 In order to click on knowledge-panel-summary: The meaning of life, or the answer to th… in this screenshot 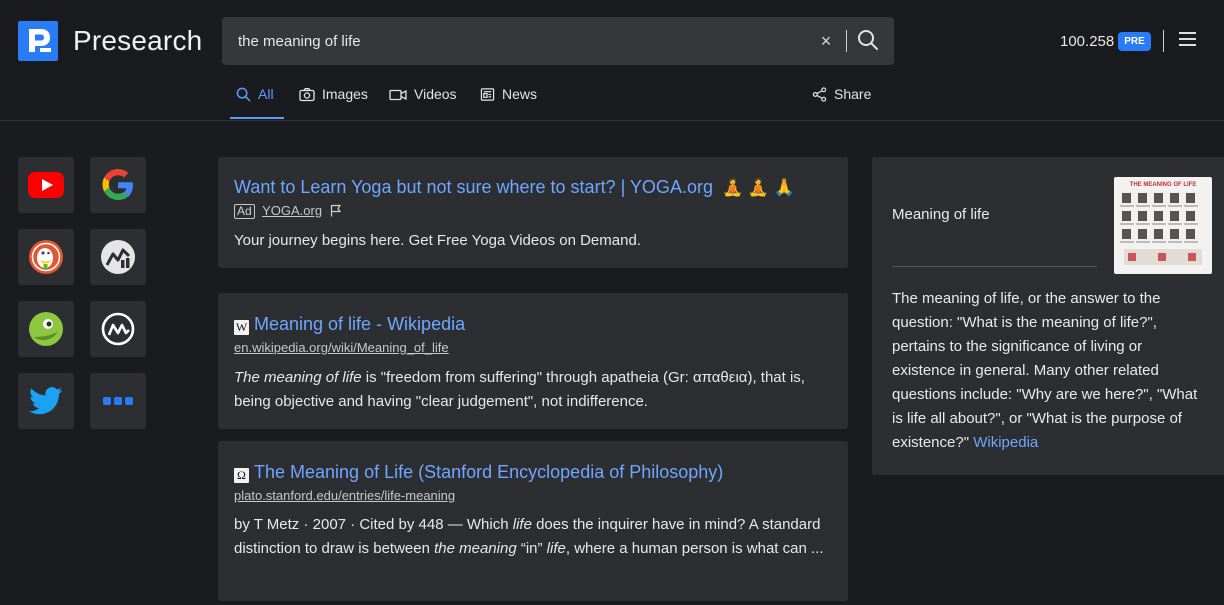, I will do `click(1045, 370)`.